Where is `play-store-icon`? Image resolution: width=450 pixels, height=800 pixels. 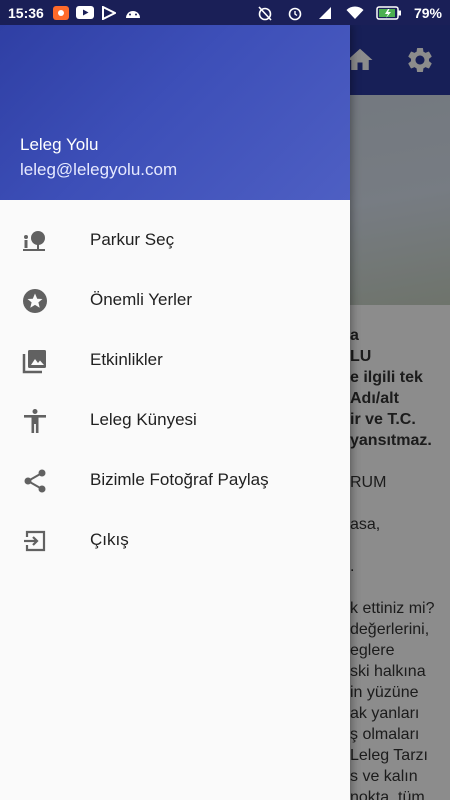 play-store-icon is located at coordinates (109, 12).